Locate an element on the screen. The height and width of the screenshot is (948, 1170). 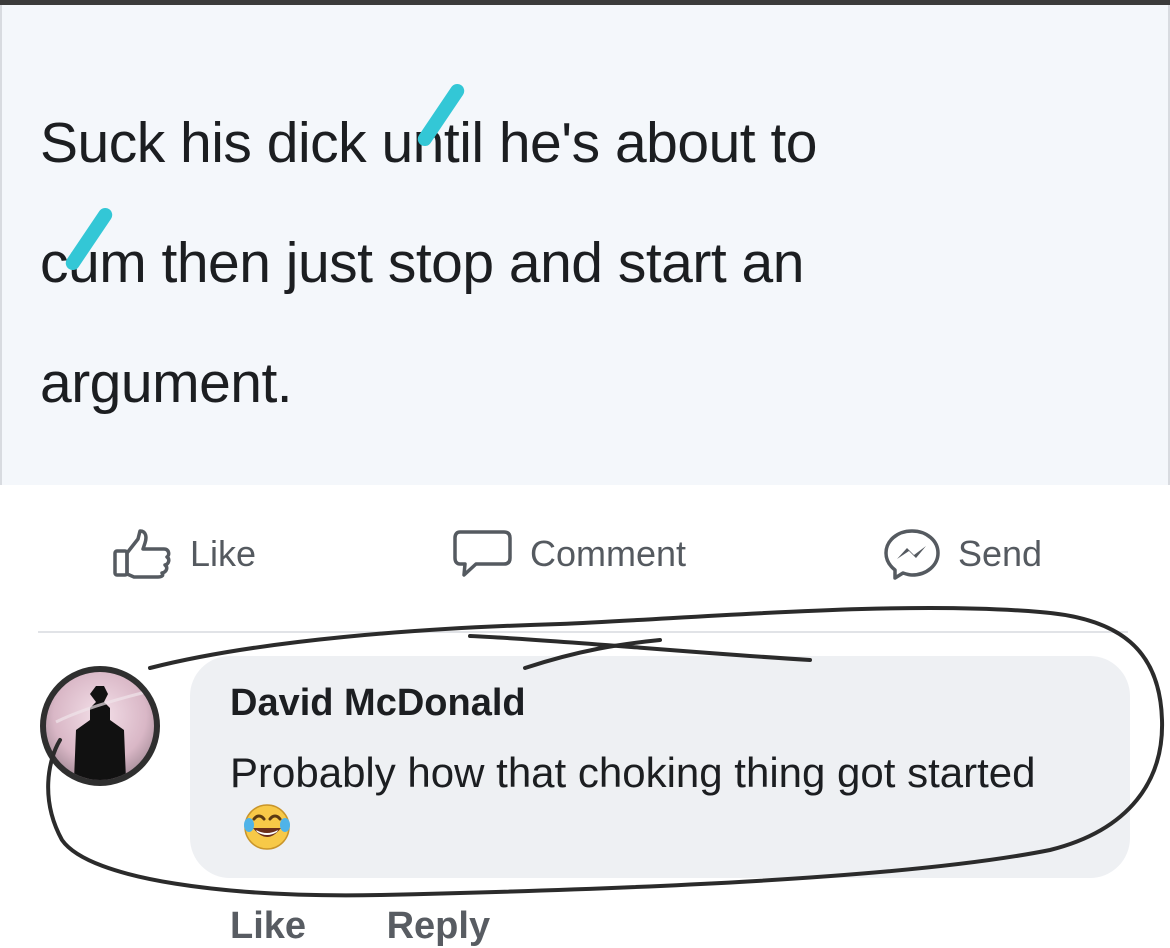
comment-button: Comment is located at coordinates (569, 554).